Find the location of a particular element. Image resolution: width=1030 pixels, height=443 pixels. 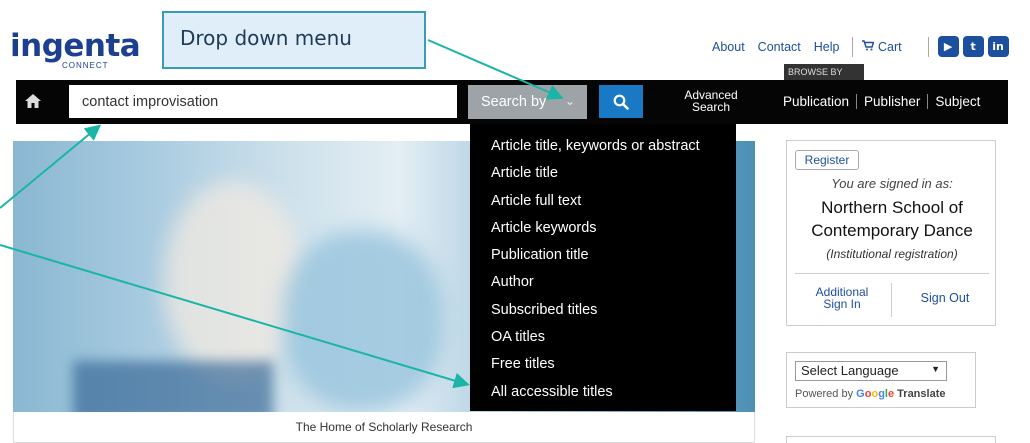

social-links: ▶ t in is located at coordinates (973, 46).